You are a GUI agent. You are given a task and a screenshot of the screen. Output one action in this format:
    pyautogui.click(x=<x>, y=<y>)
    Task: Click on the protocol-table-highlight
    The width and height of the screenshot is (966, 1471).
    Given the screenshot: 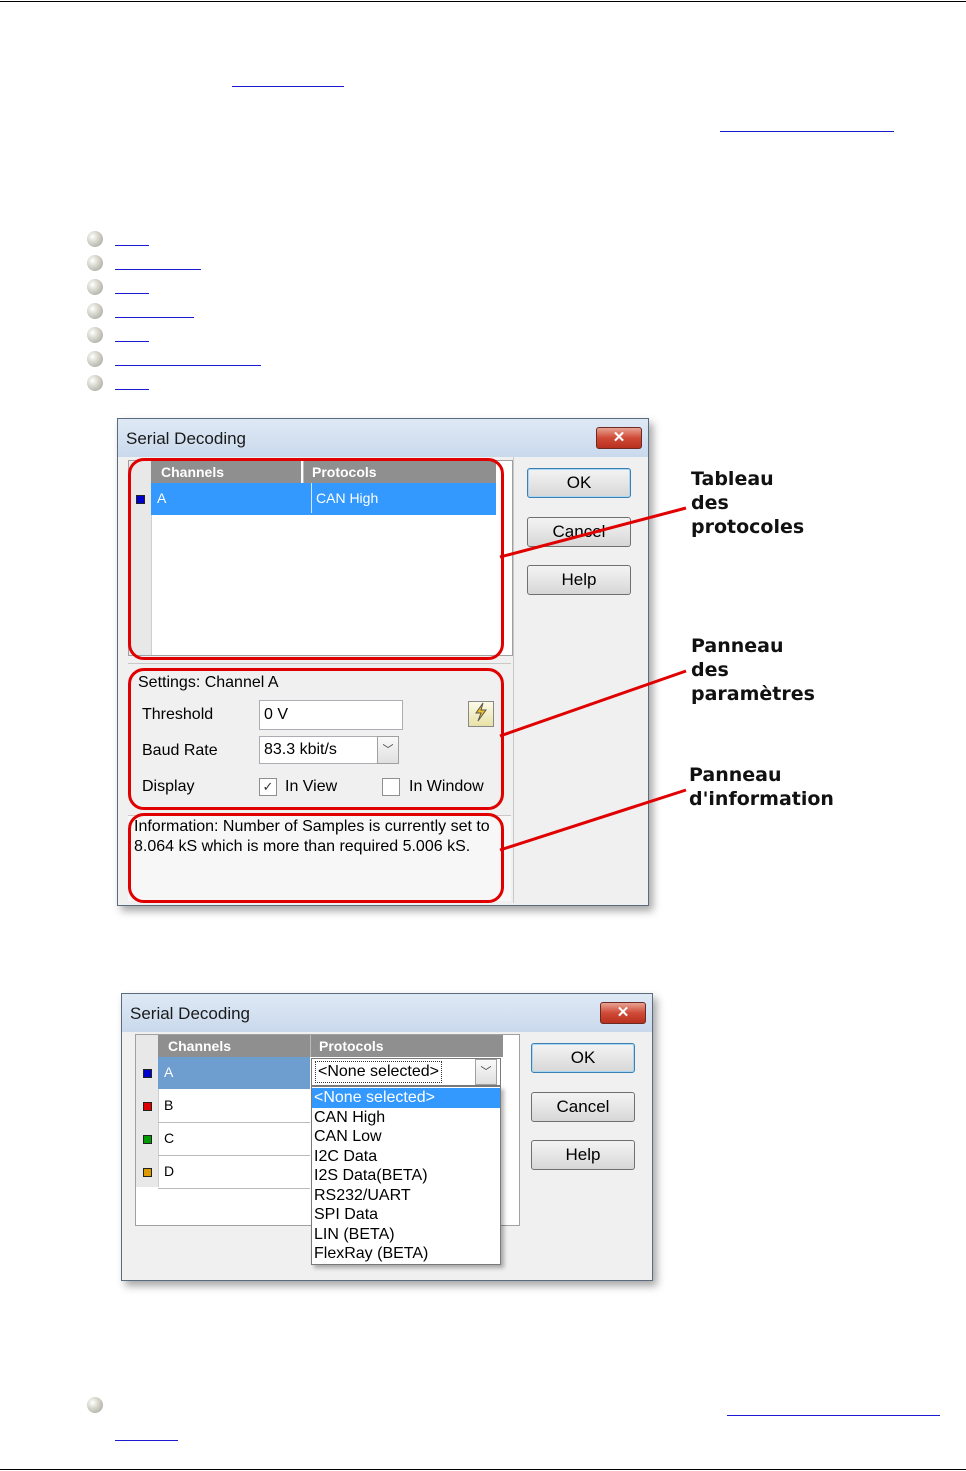 What is the action you would take?
    pyautogui.click(x=316, y=559)
    